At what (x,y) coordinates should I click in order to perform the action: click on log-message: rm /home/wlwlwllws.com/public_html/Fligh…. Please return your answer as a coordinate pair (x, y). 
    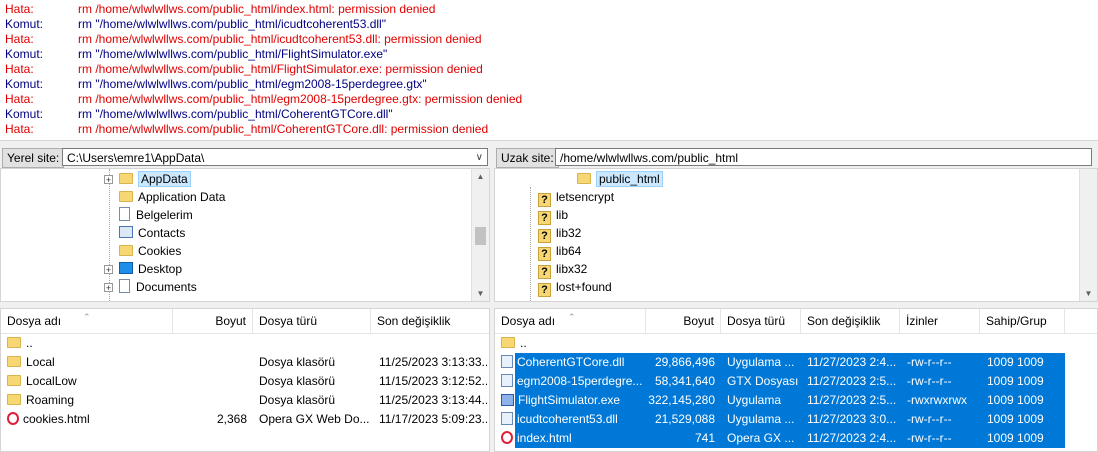
    Looking at the image, I should click on (280, 69).